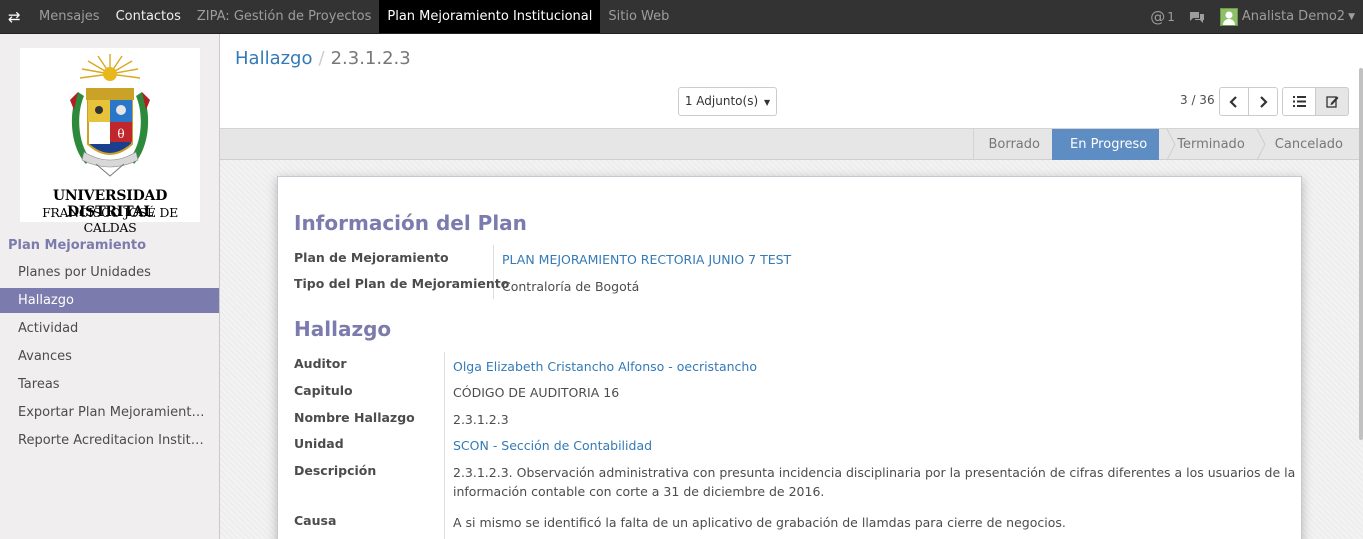 Image resolution: width=1363 pixels, height=539 pixels. What do you see at coordinates (109, 328) in the screenshot?
I see `sidebar-item-actividad: Actividad` at bounding box center [109, 328].